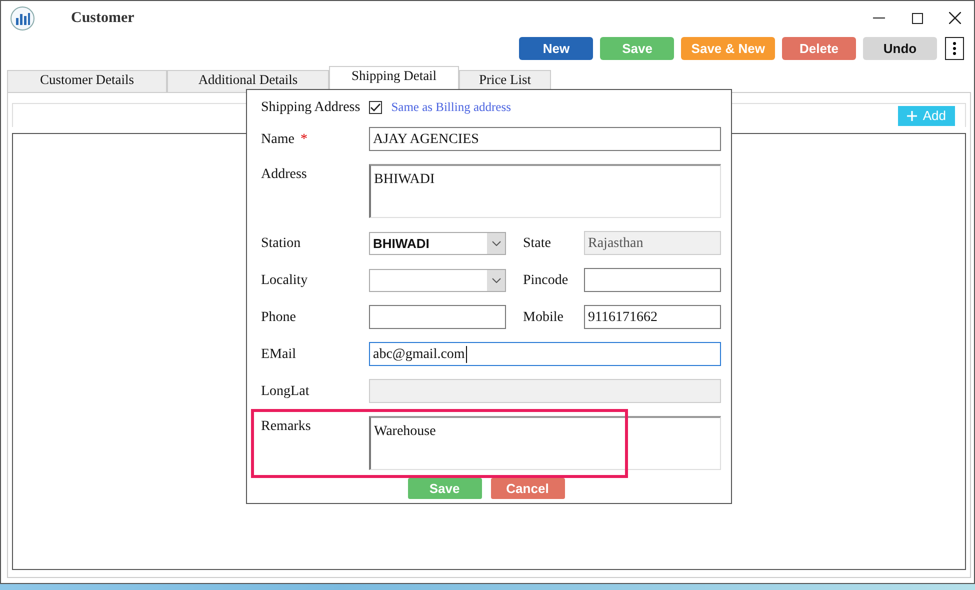  I want to click on same-as-billing-label: Same as Billing address, so click(451, 107).